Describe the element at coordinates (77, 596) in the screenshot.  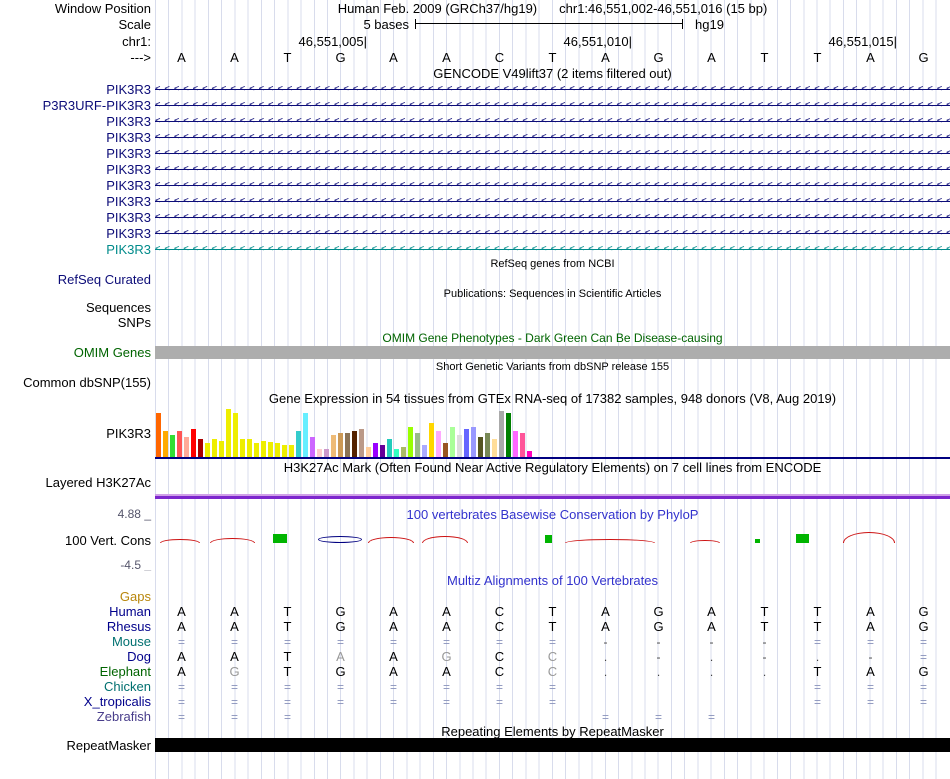
I see `species-label: Gaps` at that location.